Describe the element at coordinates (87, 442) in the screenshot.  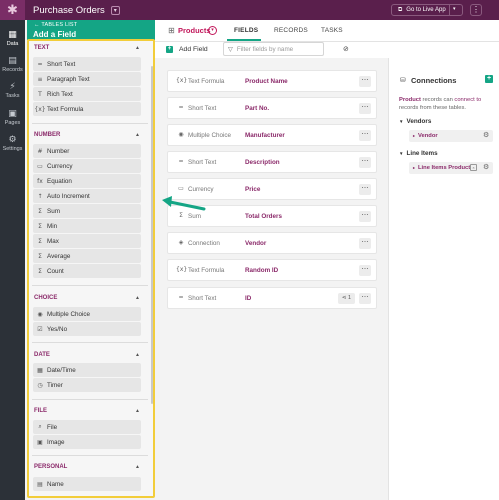
I see `field-type-image: ▣ Image` at that location.